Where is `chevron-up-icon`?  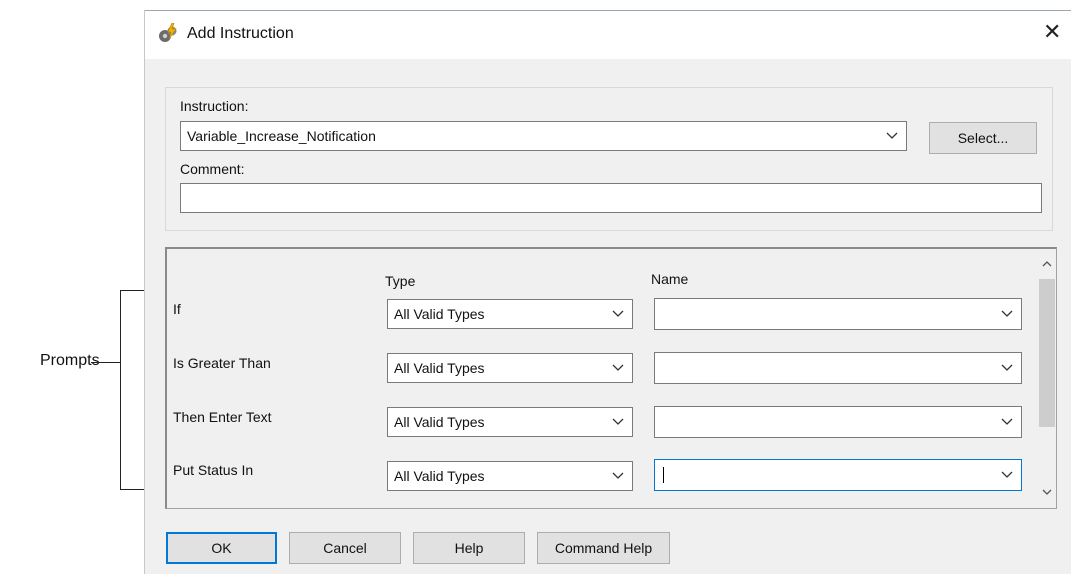 chevron-up-icon is located at coordinates (1047, 264).